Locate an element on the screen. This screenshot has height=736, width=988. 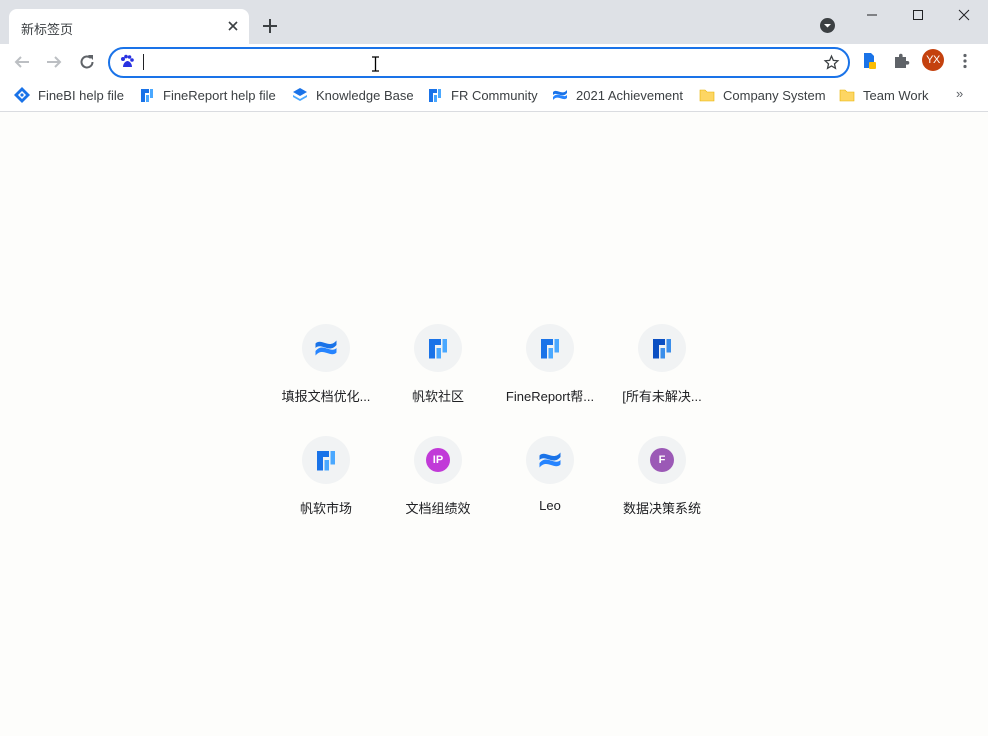
extension-button is located at coordinates (869, 61).